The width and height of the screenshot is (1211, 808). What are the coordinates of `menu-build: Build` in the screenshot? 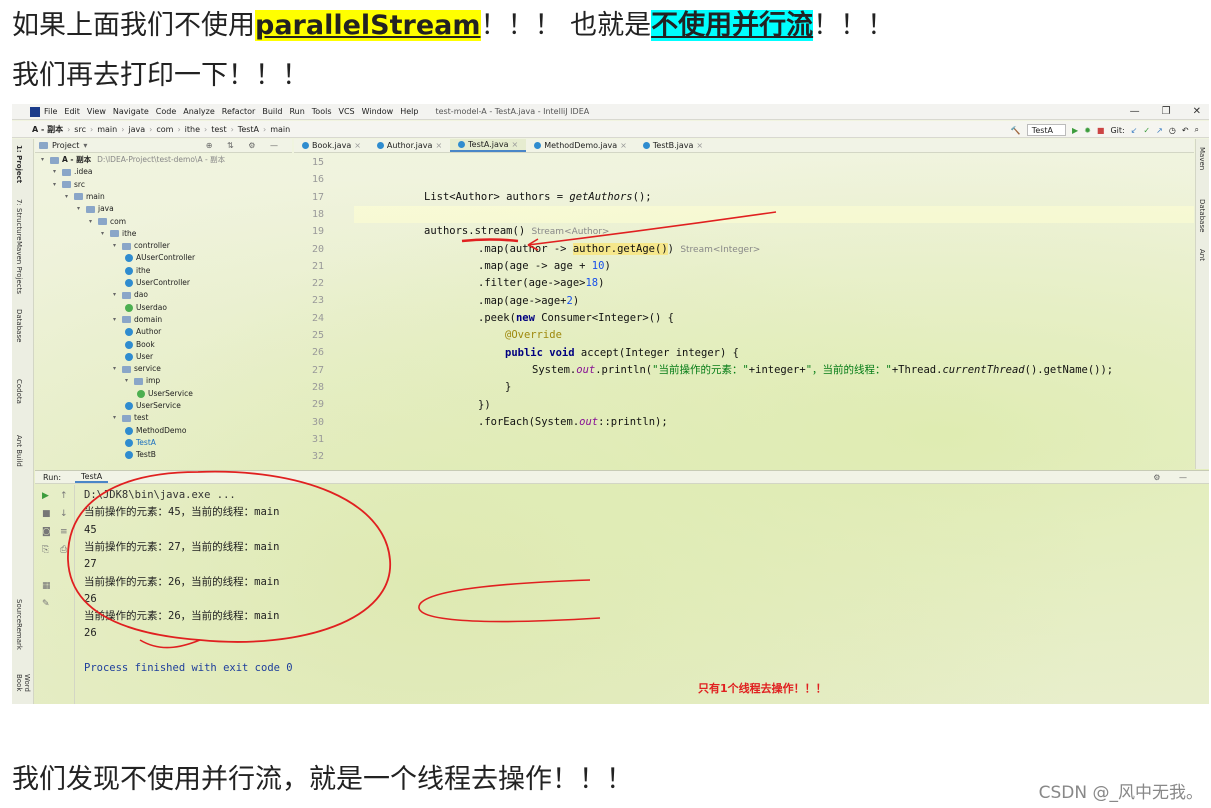 It's located at (272, 111).